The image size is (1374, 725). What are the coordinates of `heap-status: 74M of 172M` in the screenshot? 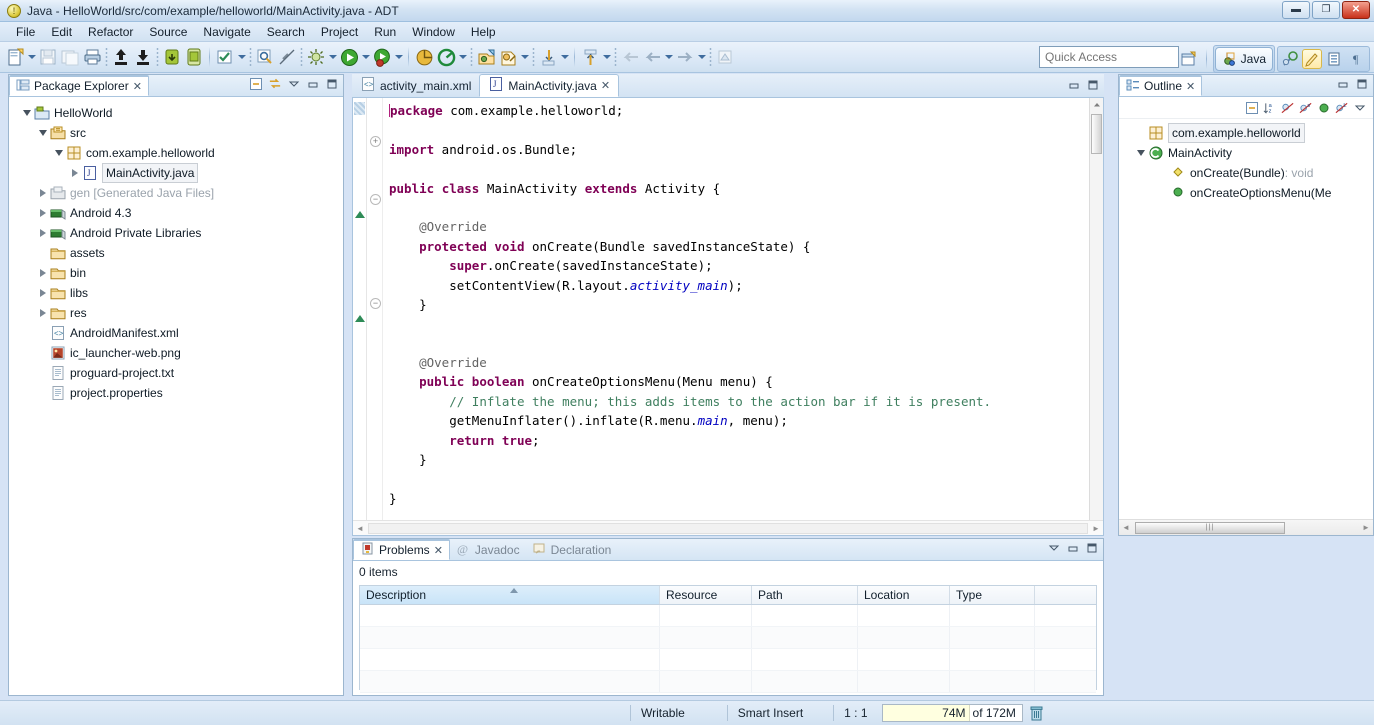 It's located at (952, 713).